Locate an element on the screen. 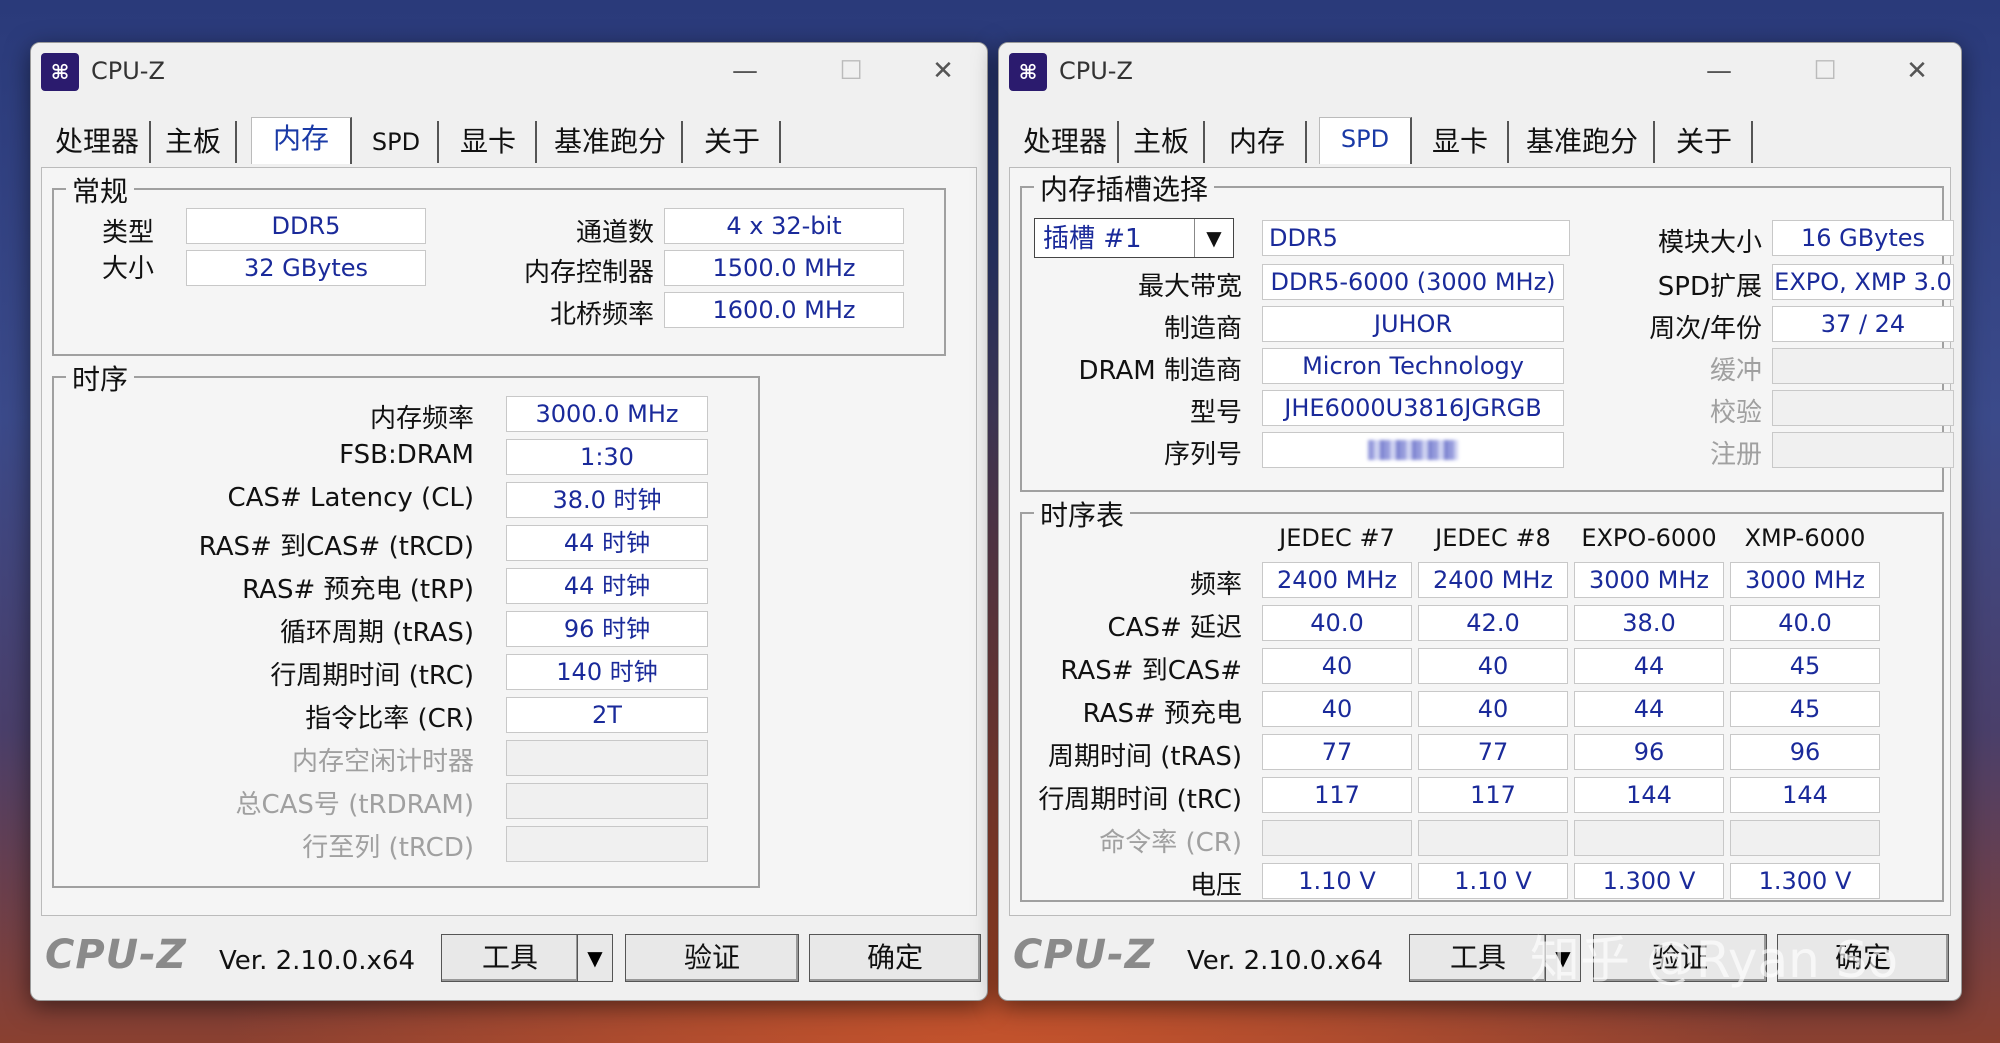 The height and width of the screenshot is (1043, 2000). timing-row-label: 频率 is located at coordinates (1215, 585).